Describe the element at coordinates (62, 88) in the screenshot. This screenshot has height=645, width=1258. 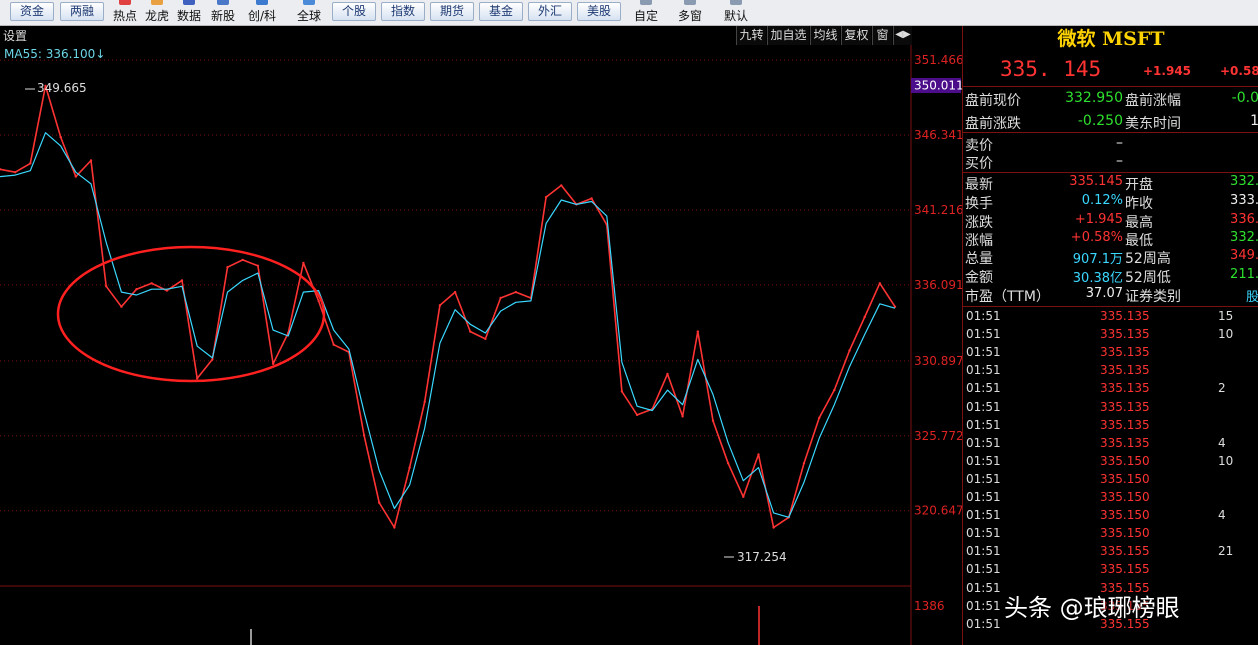
I see `high-marker: 349.665` at that location.